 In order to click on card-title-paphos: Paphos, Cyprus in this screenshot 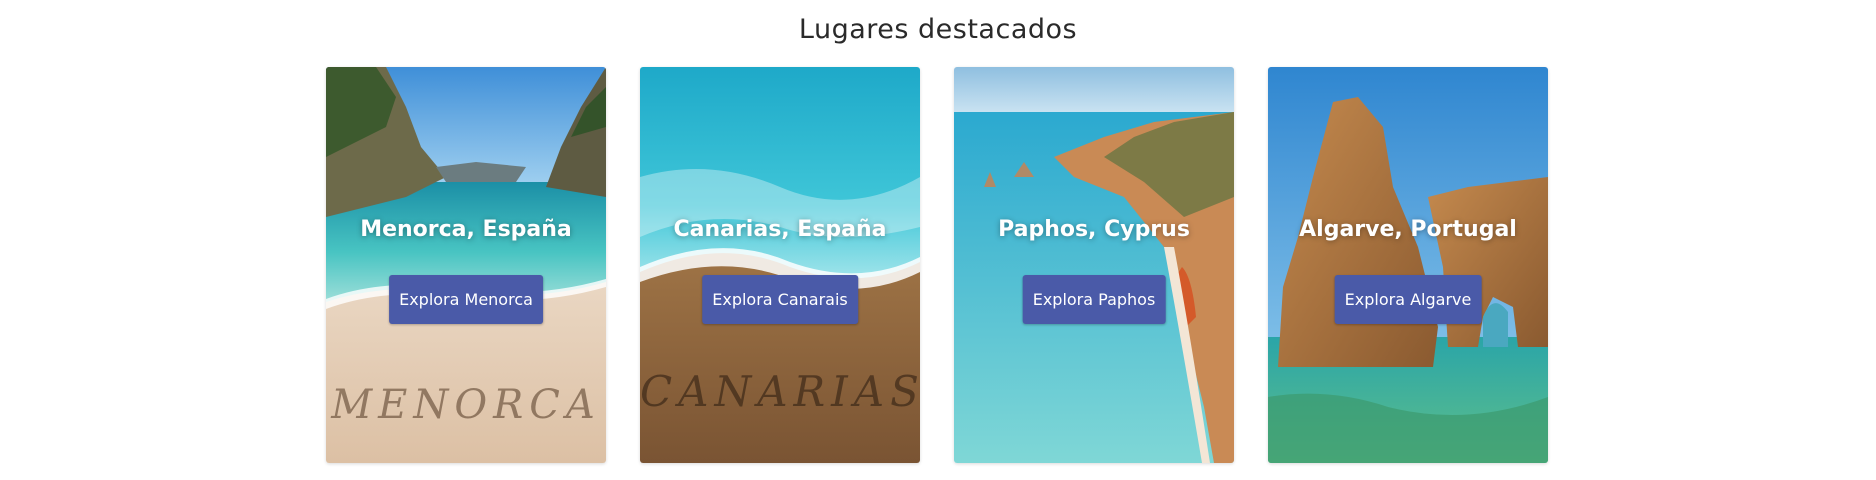, I will do `click(1094, 229)`.